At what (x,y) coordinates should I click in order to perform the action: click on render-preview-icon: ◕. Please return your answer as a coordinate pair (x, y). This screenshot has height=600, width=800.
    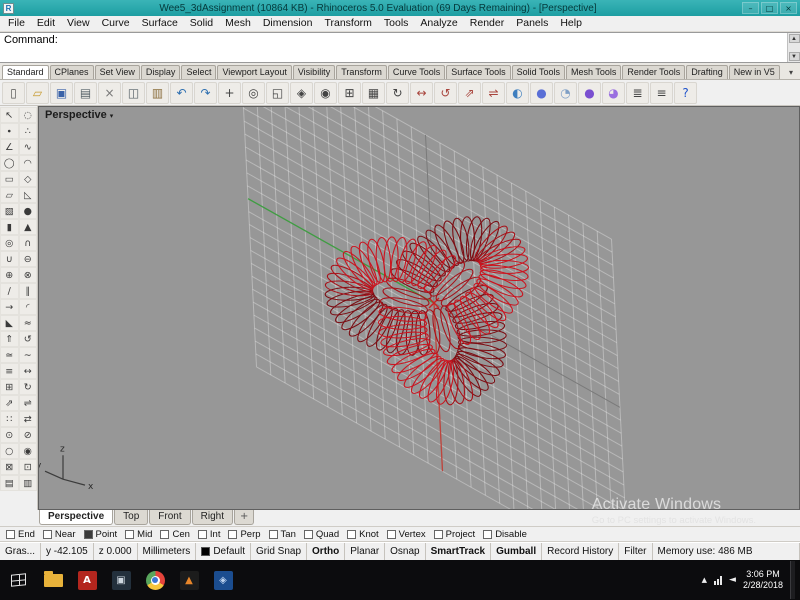
    Looking at the image, I should click on (613, 92).